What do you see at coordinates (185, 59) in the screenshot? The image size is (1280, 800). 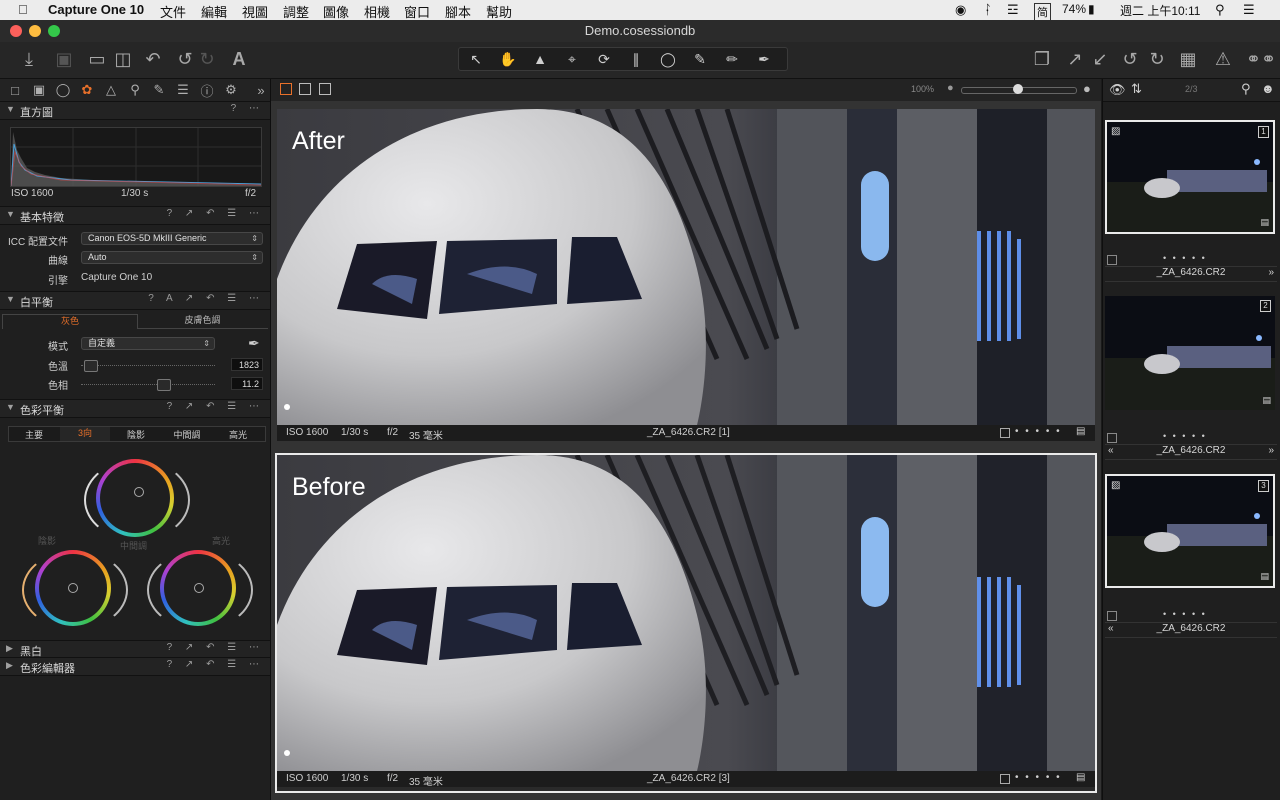 I see `undo-icon: ↺` at bounding box center [185, 59].